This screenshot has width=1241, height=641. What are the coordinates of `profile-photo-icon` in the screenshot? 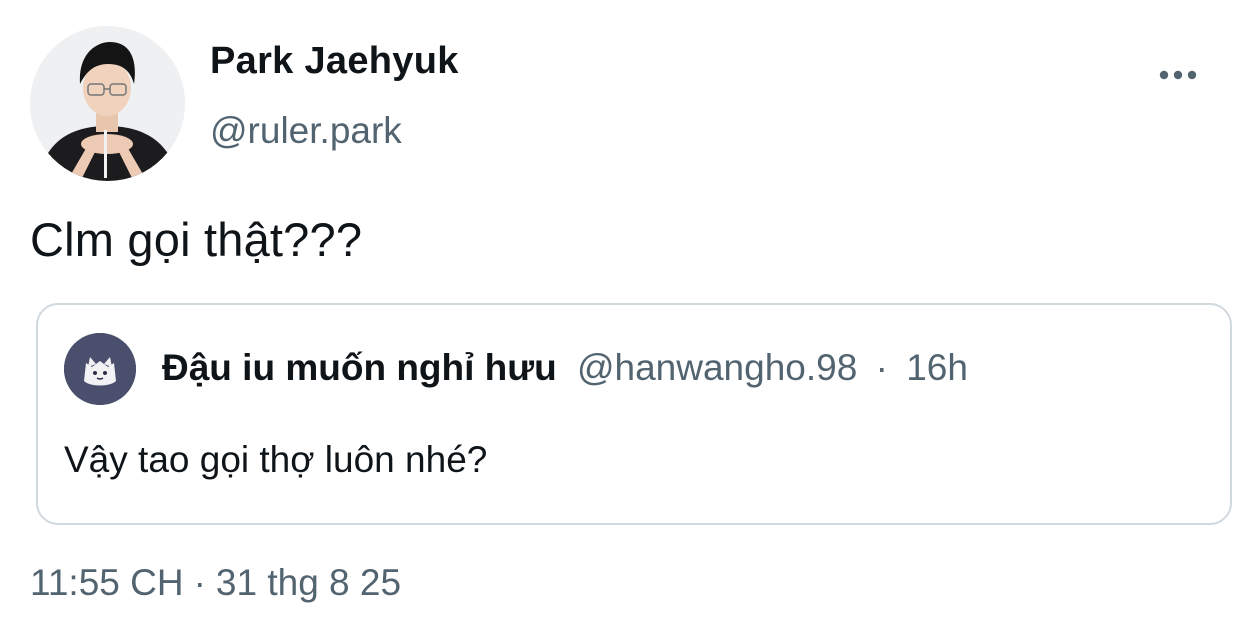 It's located at (107, 103).